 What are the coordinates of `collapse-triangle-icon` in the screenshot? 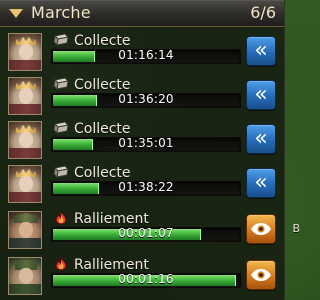 It's located at (16, 13).